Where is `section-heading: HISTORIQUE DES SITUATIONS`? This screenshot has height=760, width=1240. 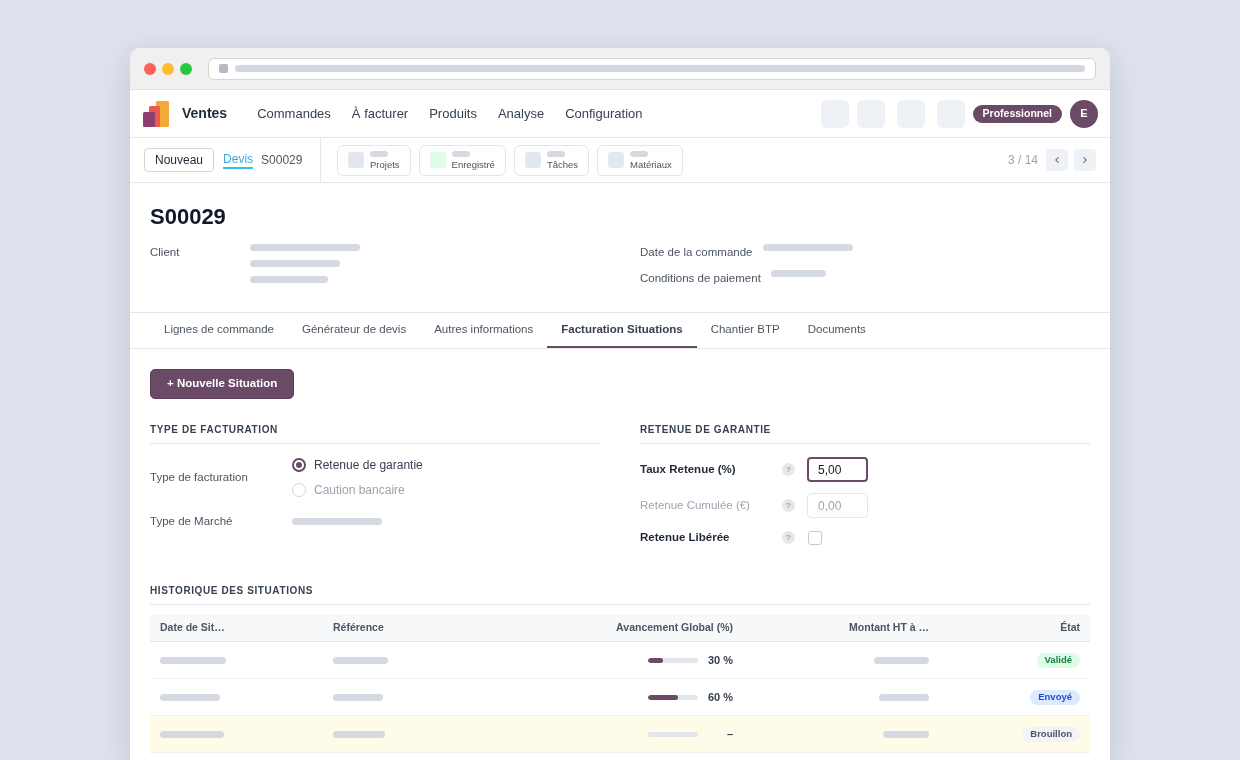 section-heading: HISTORIQUE DES SITUATIONS is located at coordinates (620, 594).